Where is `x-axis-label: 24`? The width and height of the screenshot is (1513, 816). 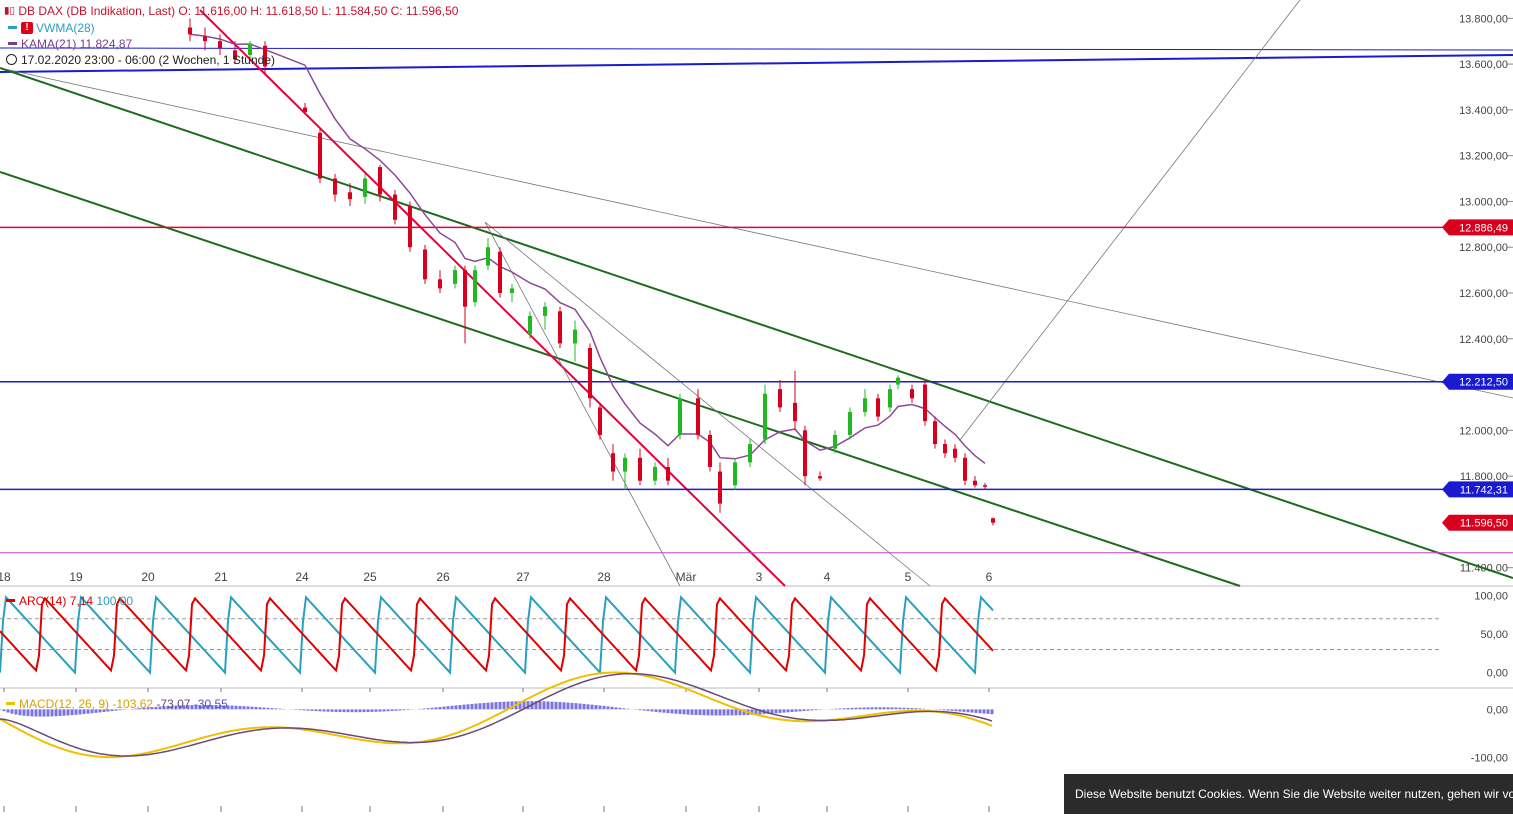 x-axis-label: 24 is located at coordinates (302, 577).